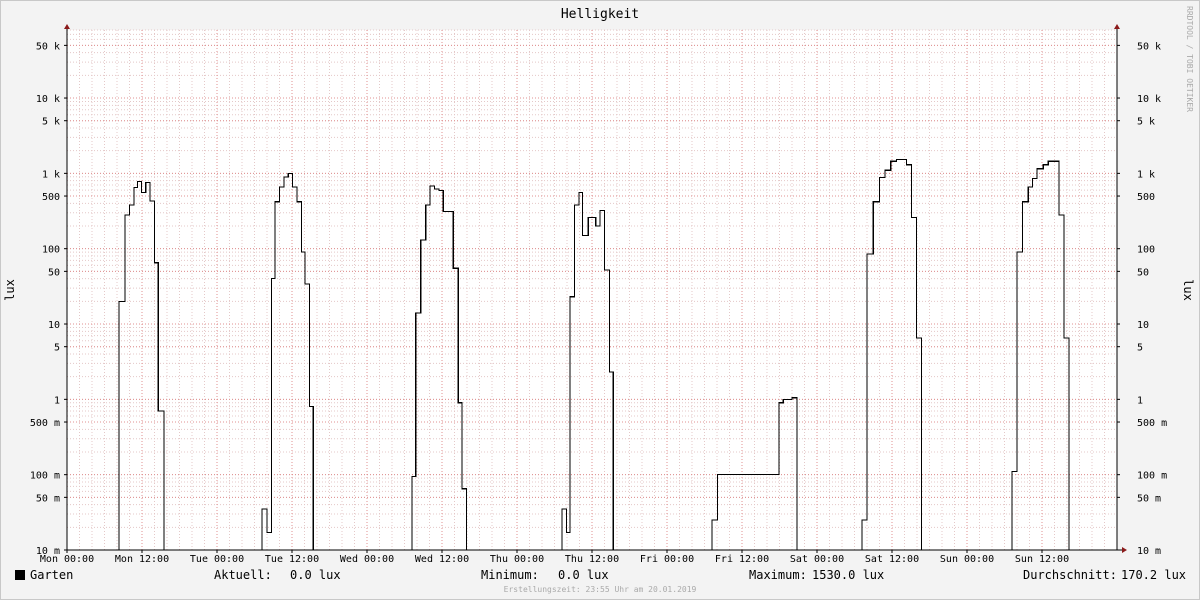 The width and height of the screenshot is (1200, 600). I want to click on y-tick-label-right: 10 k, so click(1149, 99).